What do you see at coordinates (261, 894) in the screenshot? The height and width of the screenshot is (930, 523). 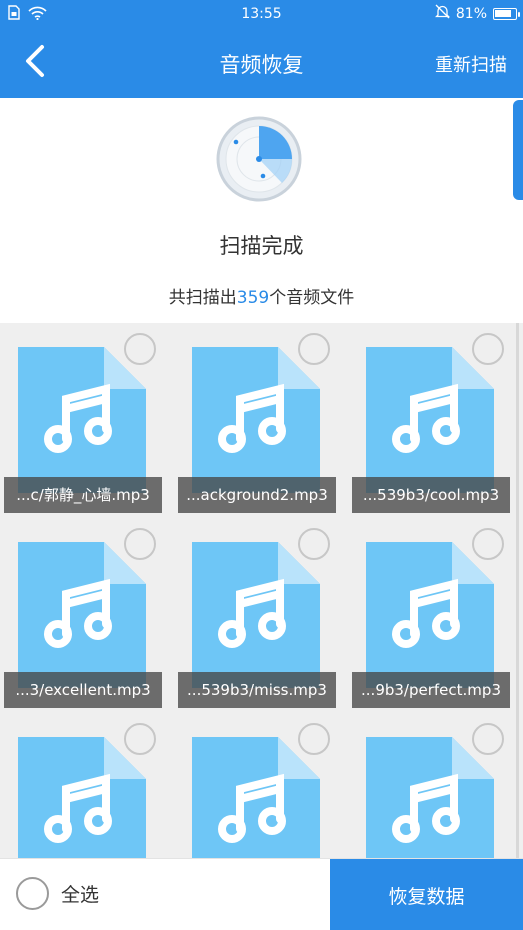 I see `bottom-action-bar: 全选 恢复数据` at bounding box center [261, 894].